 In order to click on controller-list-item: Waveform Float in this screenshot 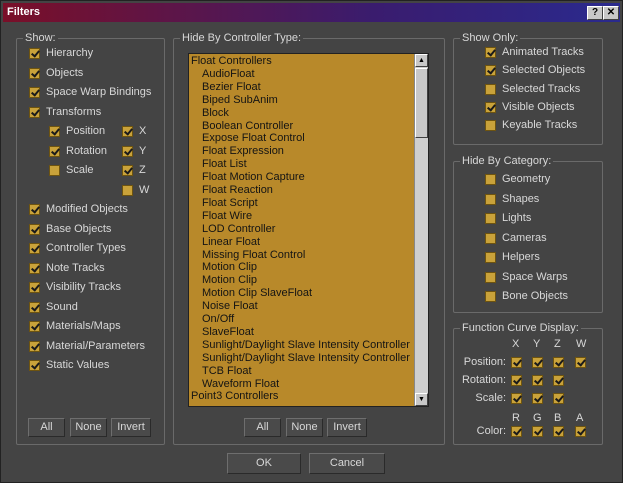, I will do `click(240, 384)`.